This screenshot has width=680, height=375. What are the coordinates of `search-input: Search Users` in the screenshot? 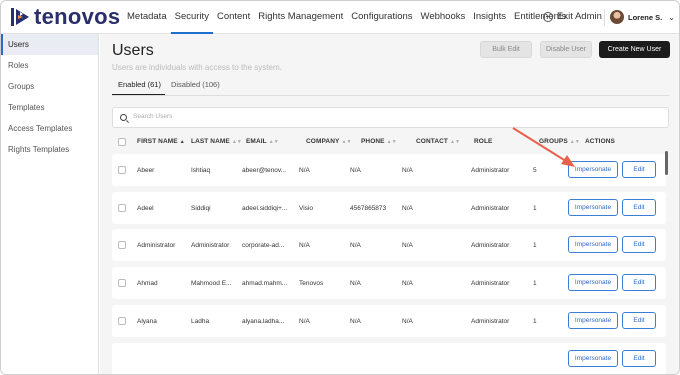 It's located at (390, 117).